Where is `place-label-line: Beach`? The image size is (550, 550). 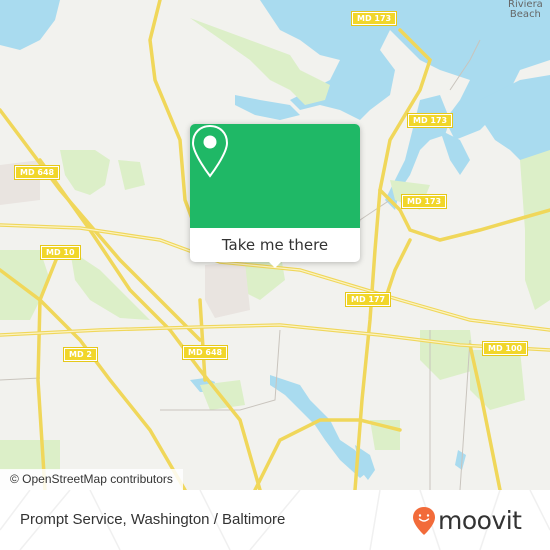
place-label-line: Beach is located at coordinates (525, 14).